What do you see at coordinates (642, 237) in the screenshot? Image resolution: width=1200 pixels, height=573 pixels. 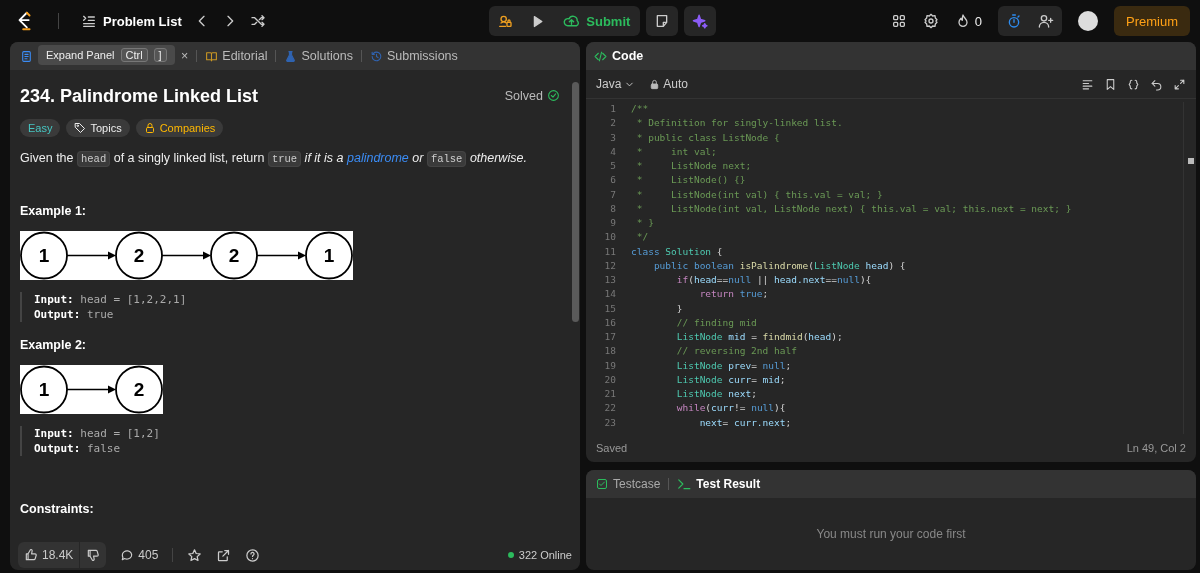 I see `code-line: */` at bounding box center [642, 237].